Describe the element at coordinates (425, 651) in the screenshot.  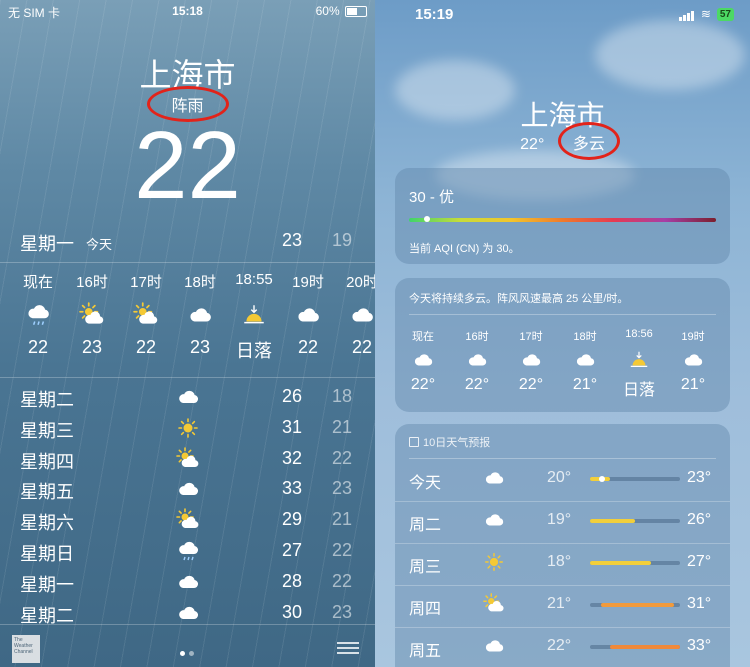
I see `day-name: 周五` at that location.